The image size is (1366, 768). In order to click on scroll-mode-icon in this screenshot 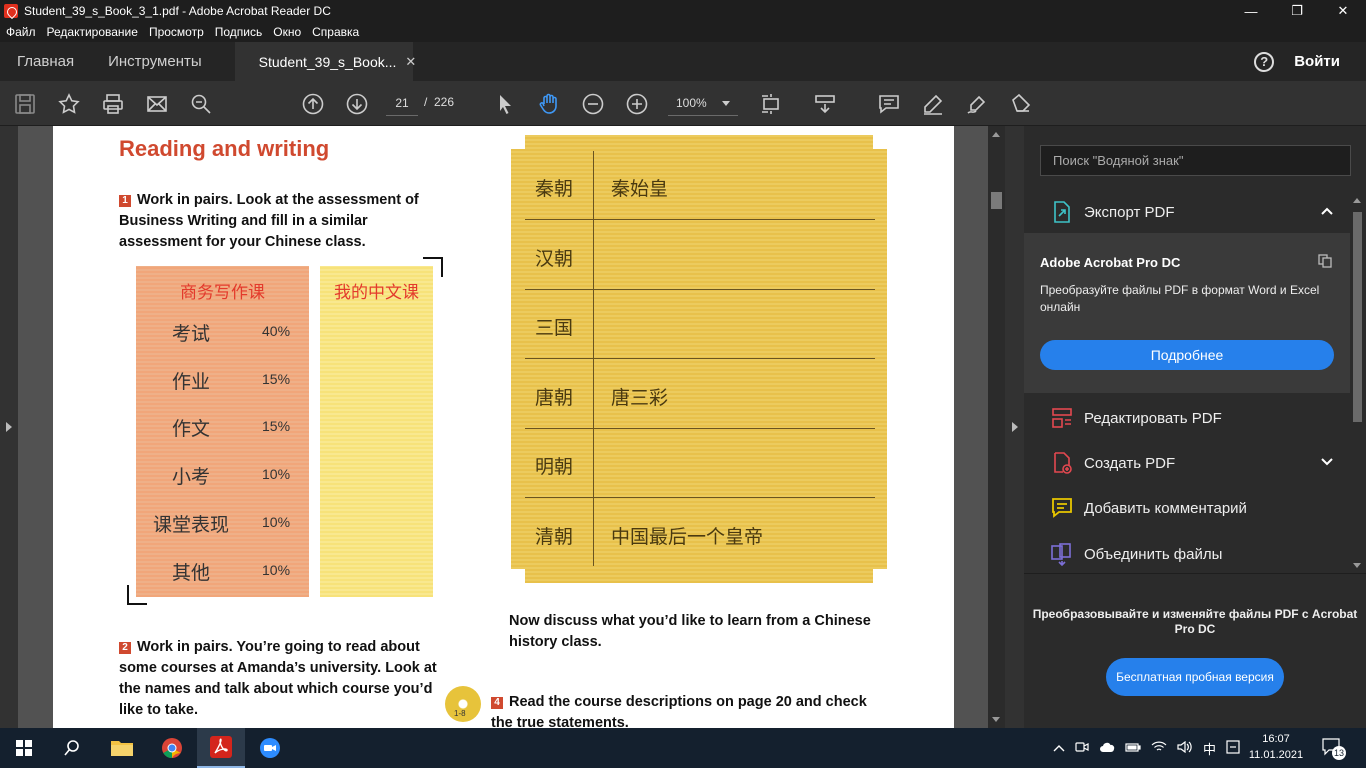, I will do `click(825, 104)`.